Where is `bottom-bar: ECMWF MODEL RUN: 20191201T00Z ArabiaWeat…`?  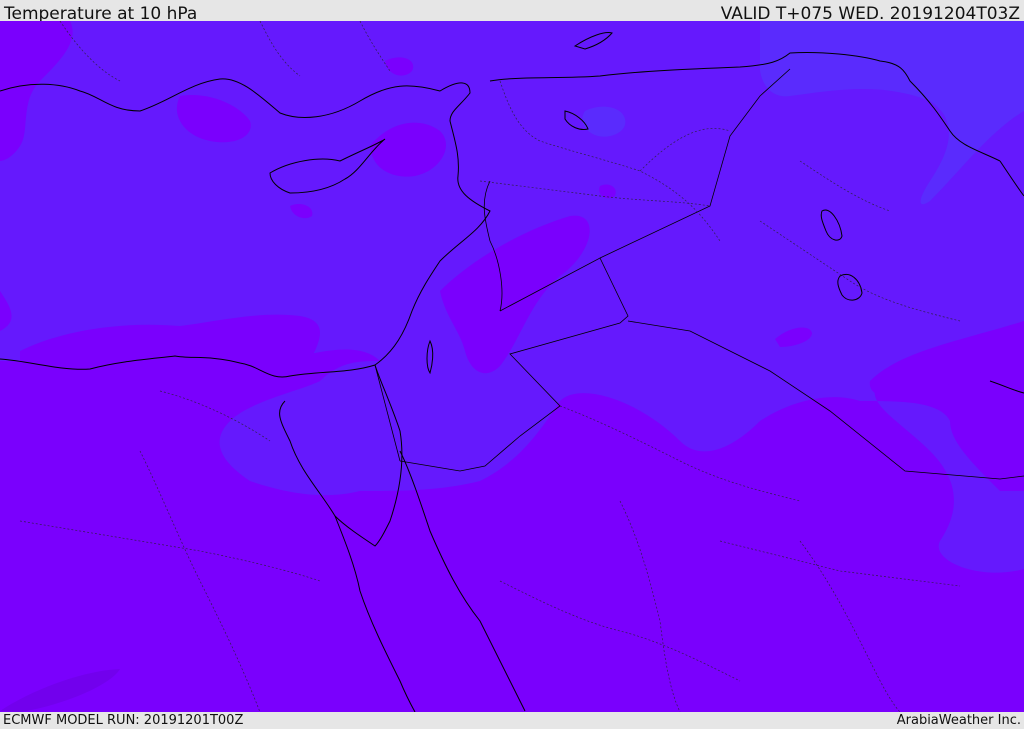 bottom-bar: ECMWF MODEL RUN: 20191201T00Z ArabiaWeat… is located at coordinates (512, 720).